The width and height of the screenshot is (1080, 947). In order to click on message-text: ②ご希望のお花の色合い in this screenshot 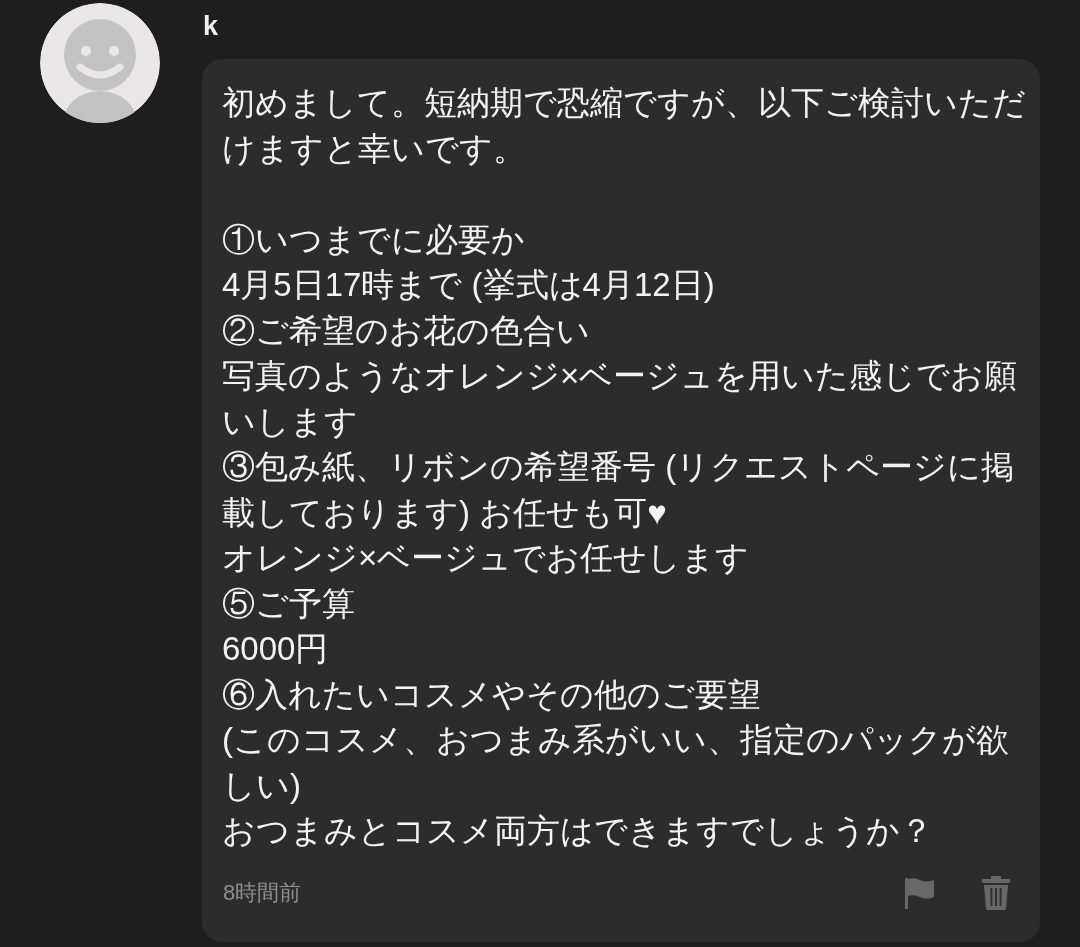, I will do `click(406, 330)`.